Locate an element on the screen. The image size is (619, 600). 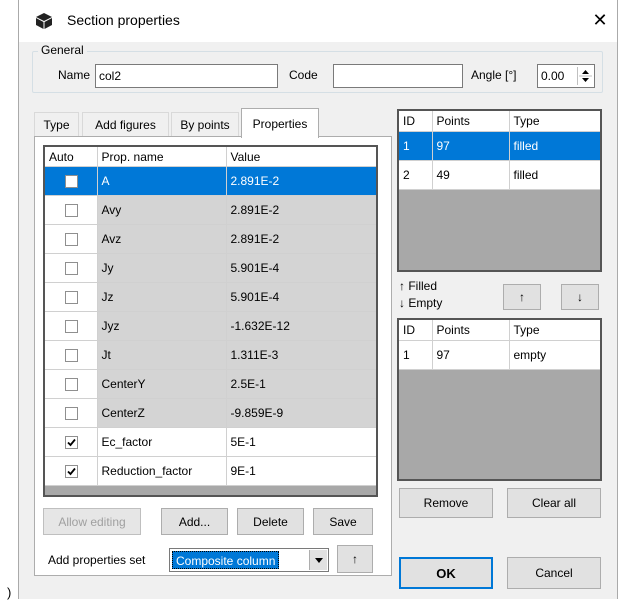
filled-header-type: Type is located at coordinates (554, 121).